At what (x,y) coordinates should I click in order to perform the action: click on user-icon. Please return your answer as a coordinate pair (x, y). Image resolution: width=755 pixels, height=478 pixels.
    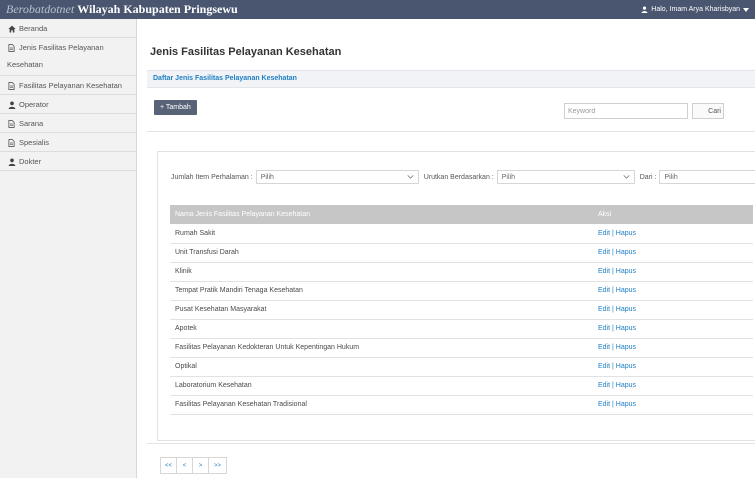
    Looking at the image, I should click on (11, 161).